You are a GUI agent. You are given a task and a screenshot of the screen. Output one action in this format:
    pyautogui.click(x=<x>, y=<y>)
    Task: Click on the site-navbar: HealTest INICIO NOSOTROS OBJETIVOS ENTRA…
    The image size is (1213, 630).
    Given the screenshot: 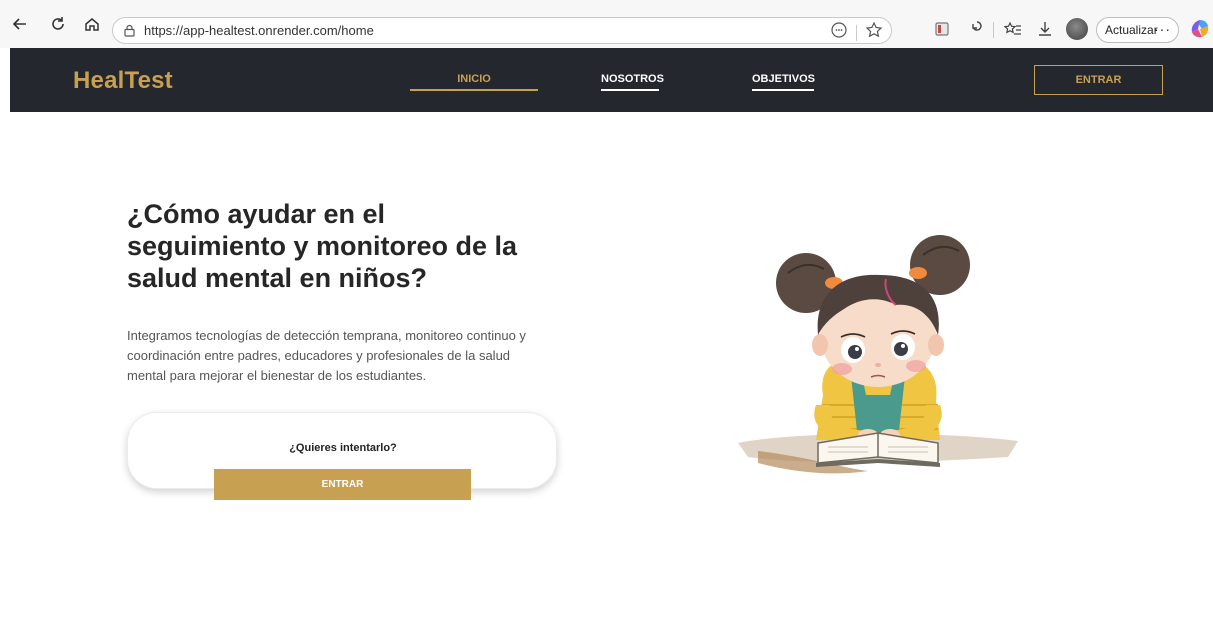 What is the action you would take?
    pyautogui.click(x=611, y=80)
    